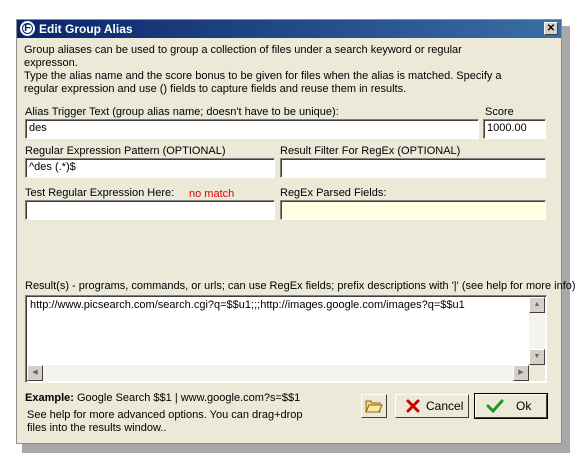  What do you see at coordinates (333, 193) in the screenshot?
I see `parsed-fields-label: RegEx Parsed Fields:` at bounding box center [333, 193].